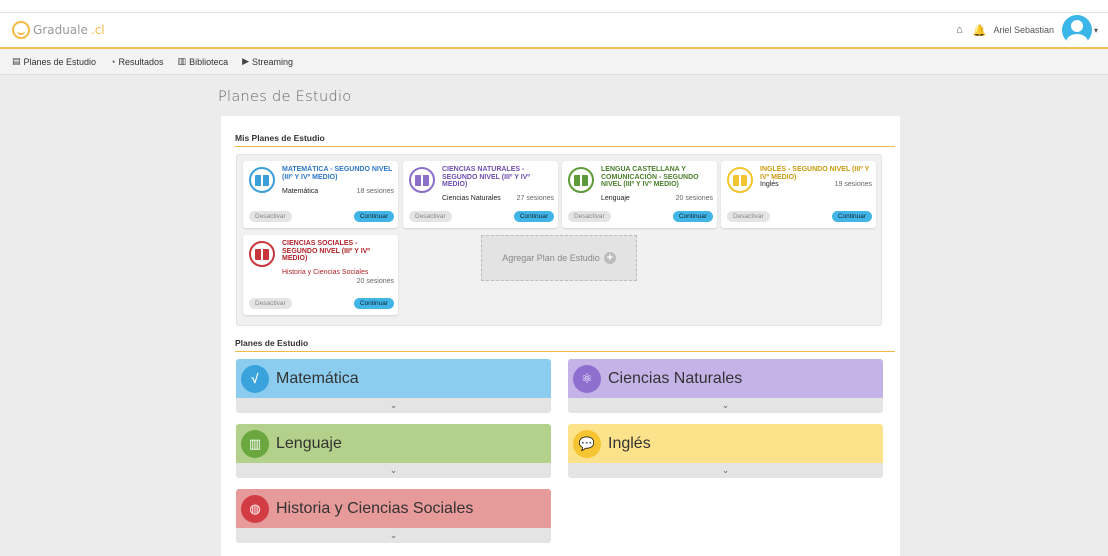 This screenshot has height=556, width=1108. I want to click on window-top-strip, so click(554, 6).